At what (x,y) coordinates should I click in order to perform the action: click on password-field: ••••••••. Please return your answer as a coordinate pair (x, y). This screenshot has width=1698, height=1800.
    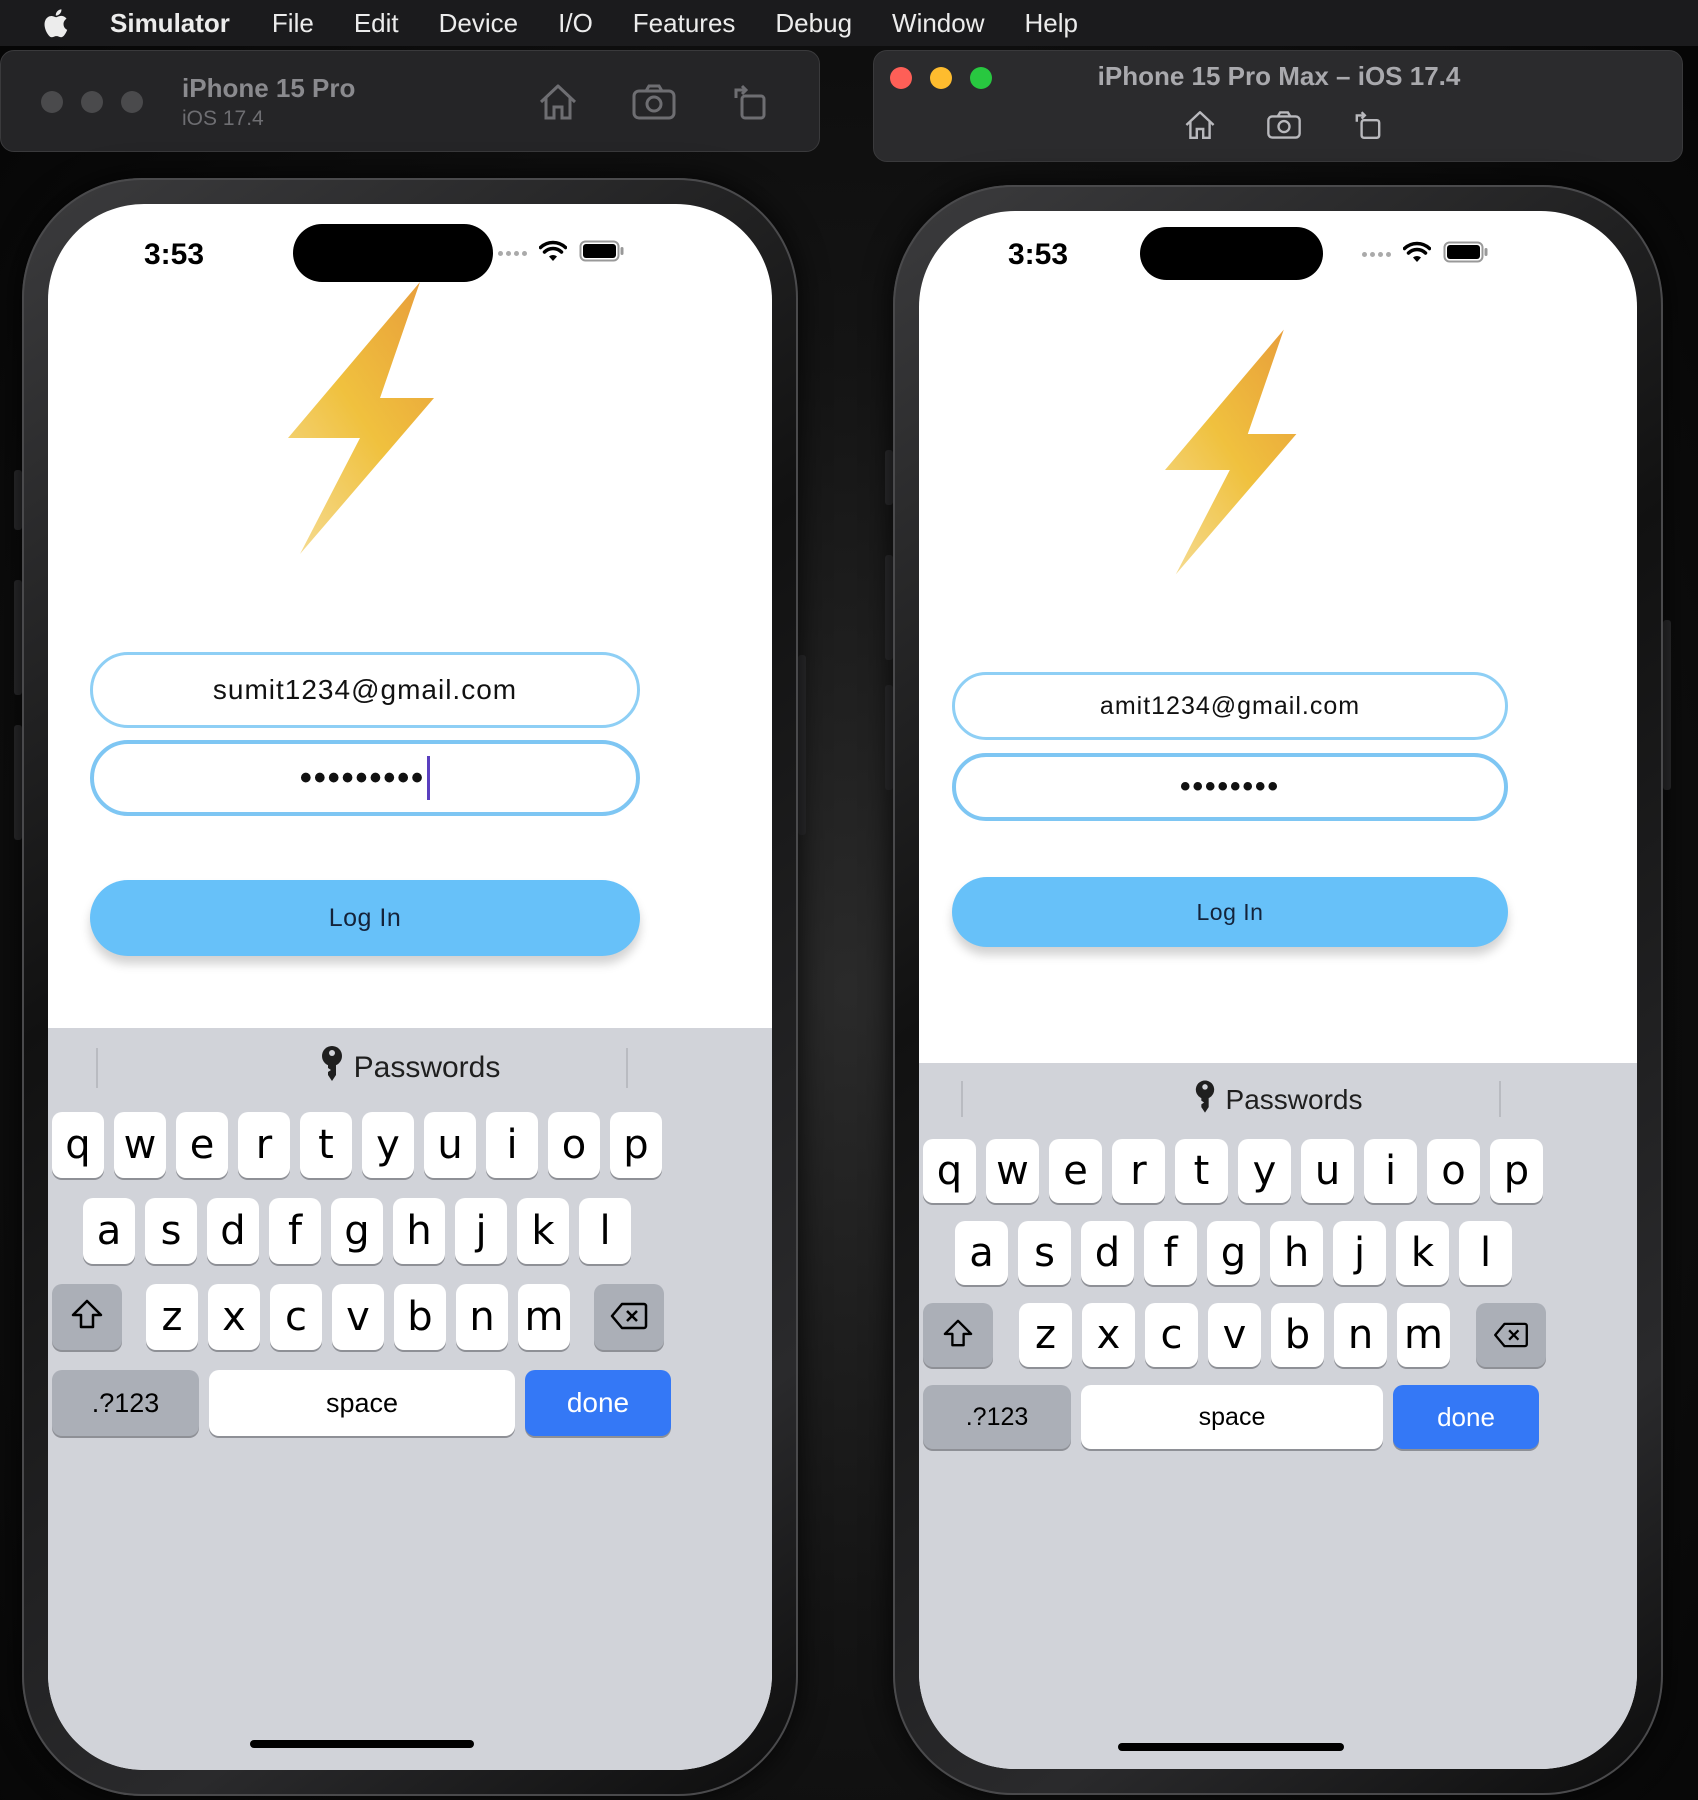
    Looking at the image, I should click on (1230, 787).